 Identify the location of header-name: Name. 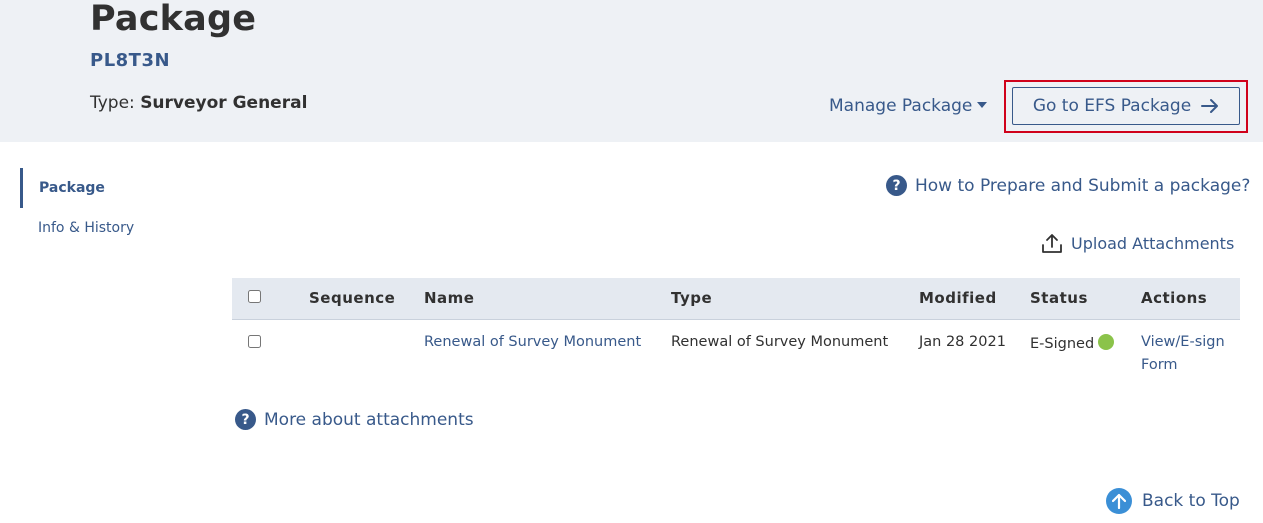
(547, 299).